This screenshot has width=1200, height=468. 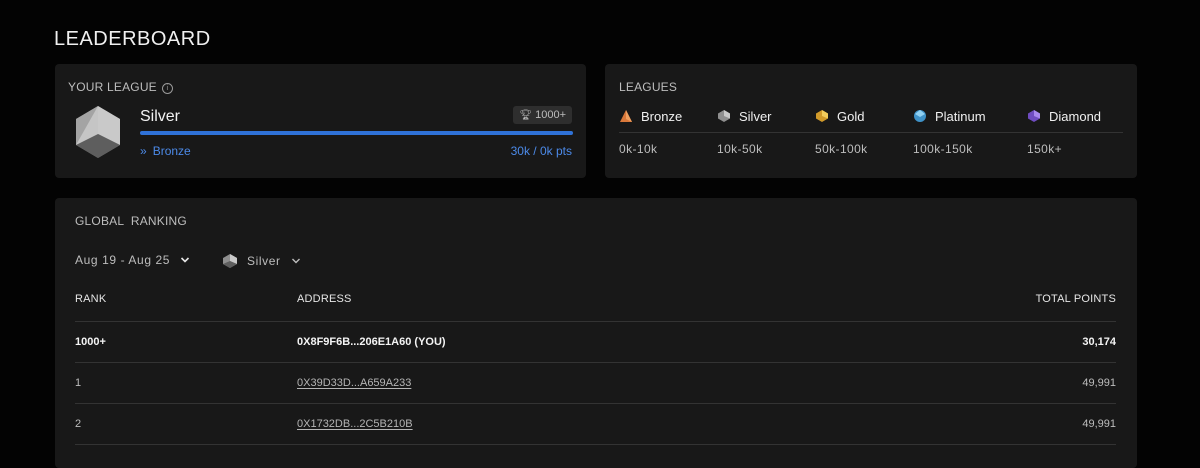 What do you see at coordinates (78, 424) in the screenshot?
I see `rank-cell: 2` at bounding box center [78, 424].